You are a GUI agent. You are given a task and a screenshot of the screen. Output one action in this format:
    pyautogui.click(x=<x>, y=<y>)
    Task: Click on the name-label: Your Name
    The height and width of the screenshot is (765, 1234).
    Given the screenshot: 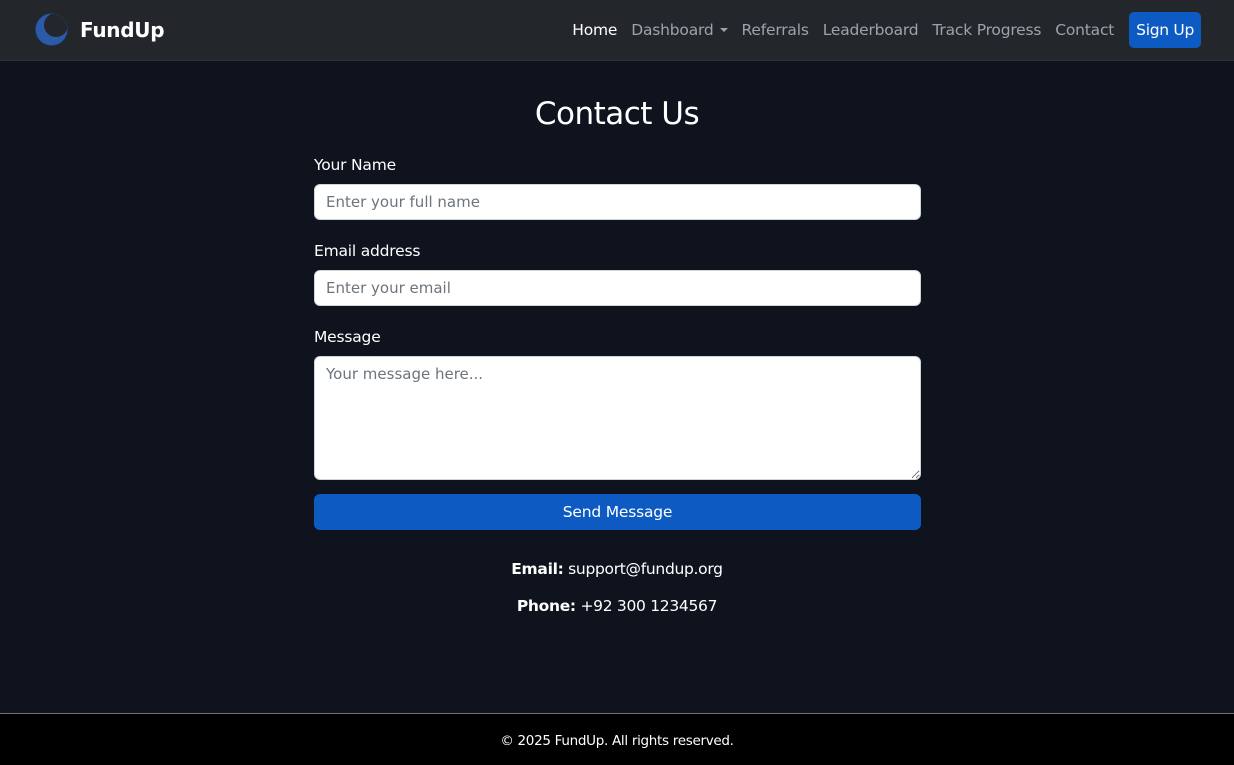 What is the action you would take?
    pyautogui.click(x=355, y=165)
    